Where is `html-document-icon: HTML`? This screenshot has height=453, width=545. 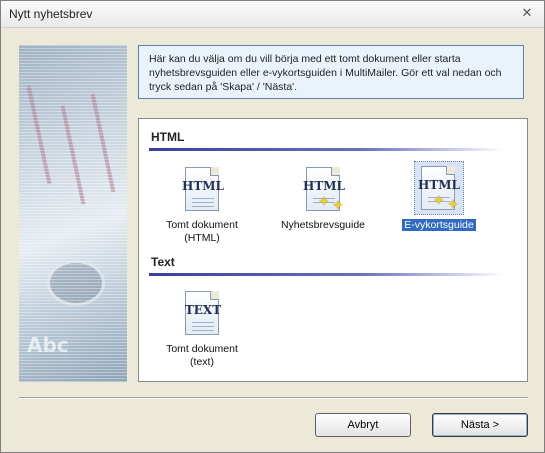
html-document-icon: HTML is located at coordinates (202, 189).